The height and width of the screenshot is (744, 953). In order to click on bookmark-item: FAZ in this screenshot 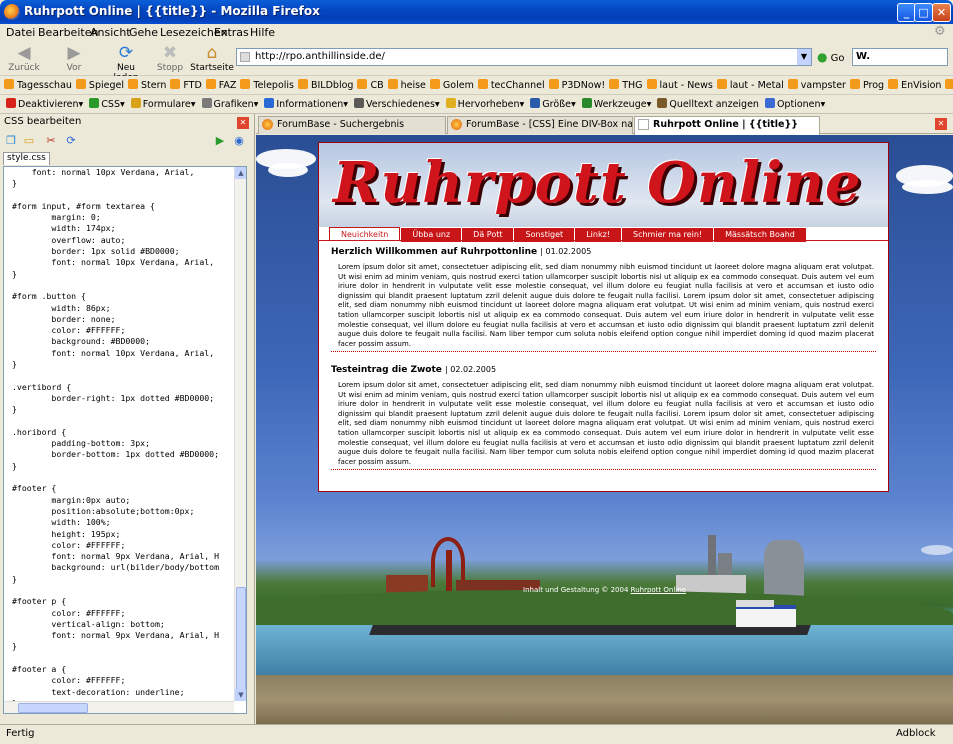, I will do `click(221, 85)`.